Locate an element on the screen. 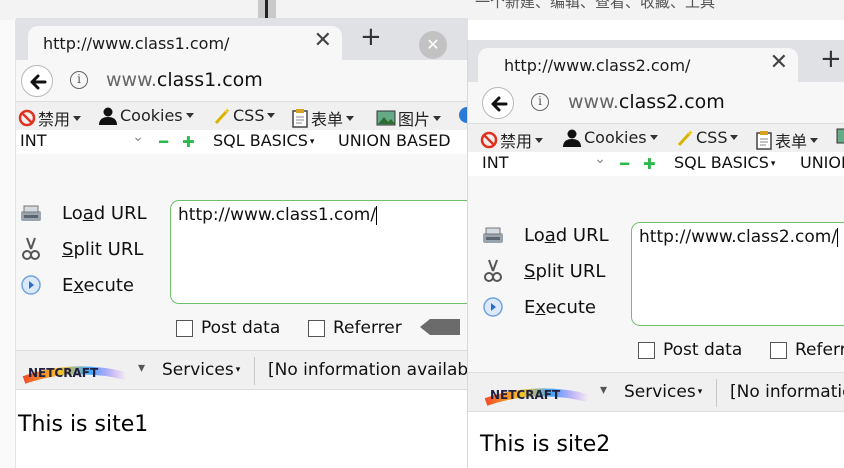 Image resolution: width=844 pixels, height=468 pixels. image-icon is located at coordinates (840, 136).